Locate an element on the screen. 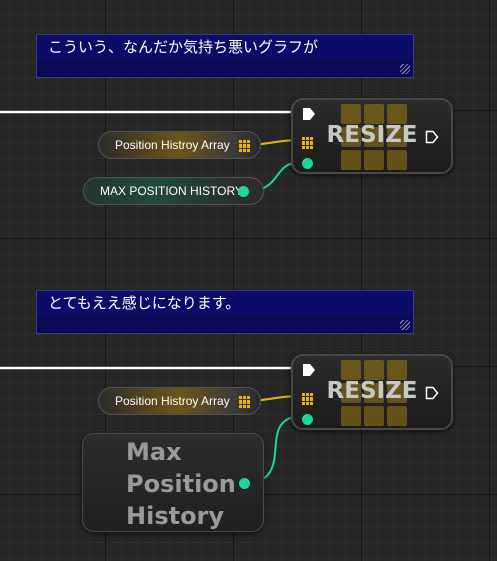 This screenshot has height=561, width=497. variable-label: MAX POSITION HISTORY is located at coordinates (171, 191).